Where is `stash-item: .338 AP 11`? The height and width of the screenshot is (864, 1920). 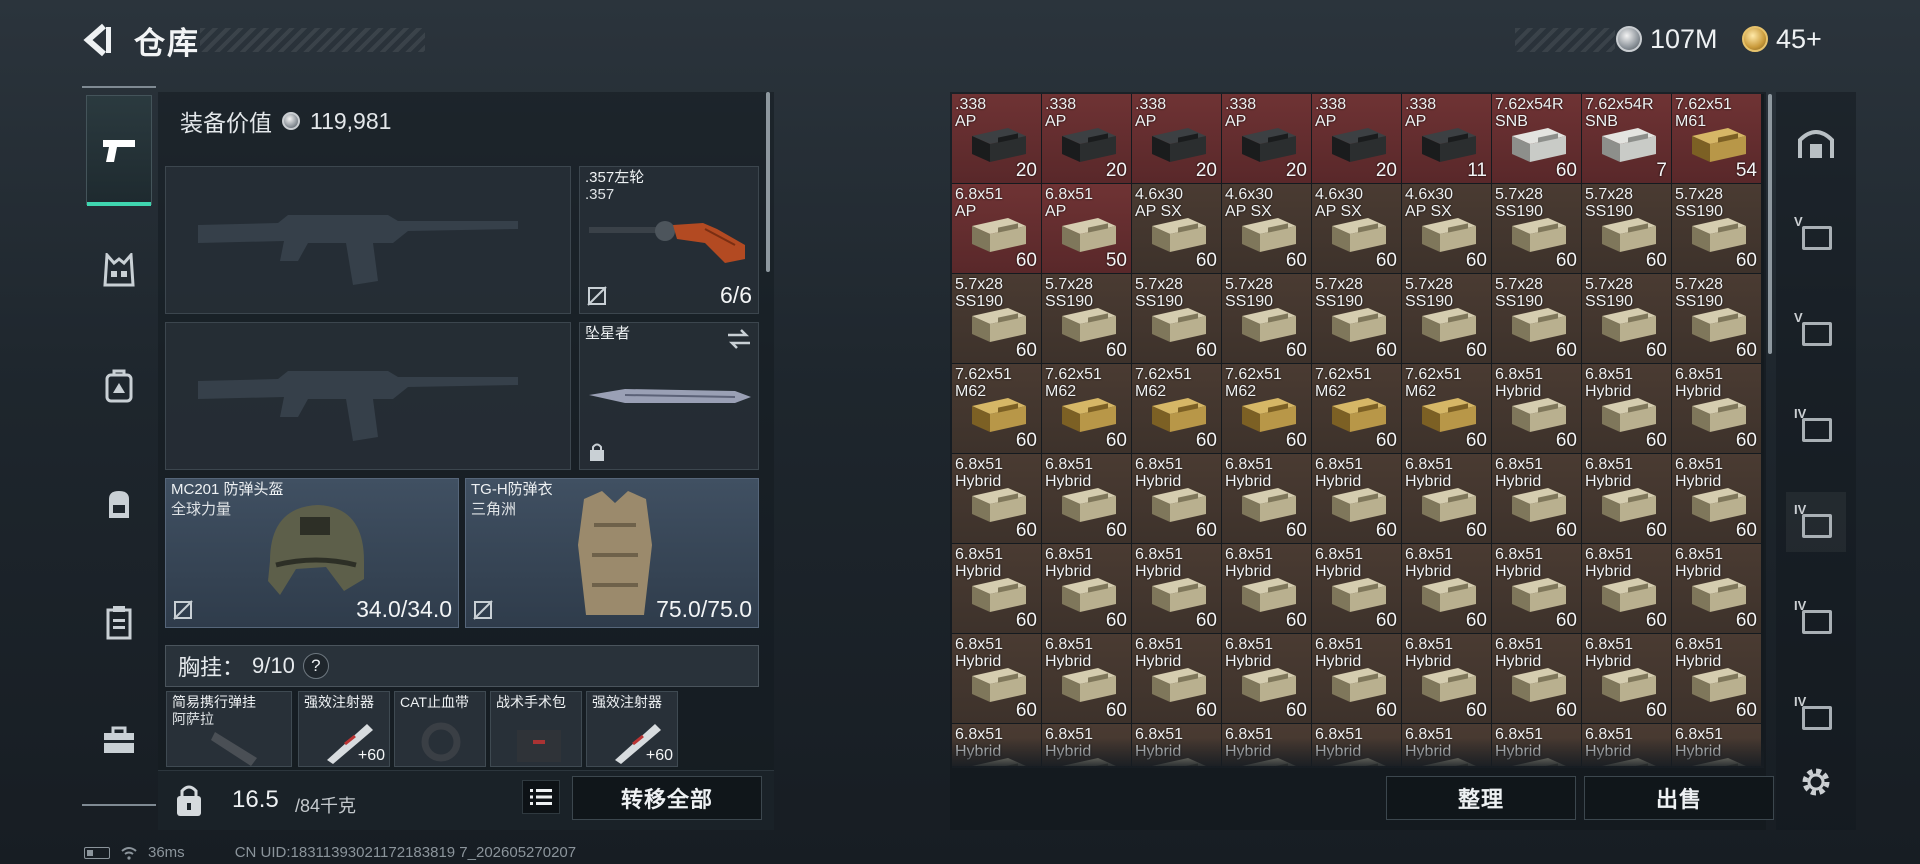 stash-item: .338 AP 11 is located at coordinates (1446, 138).